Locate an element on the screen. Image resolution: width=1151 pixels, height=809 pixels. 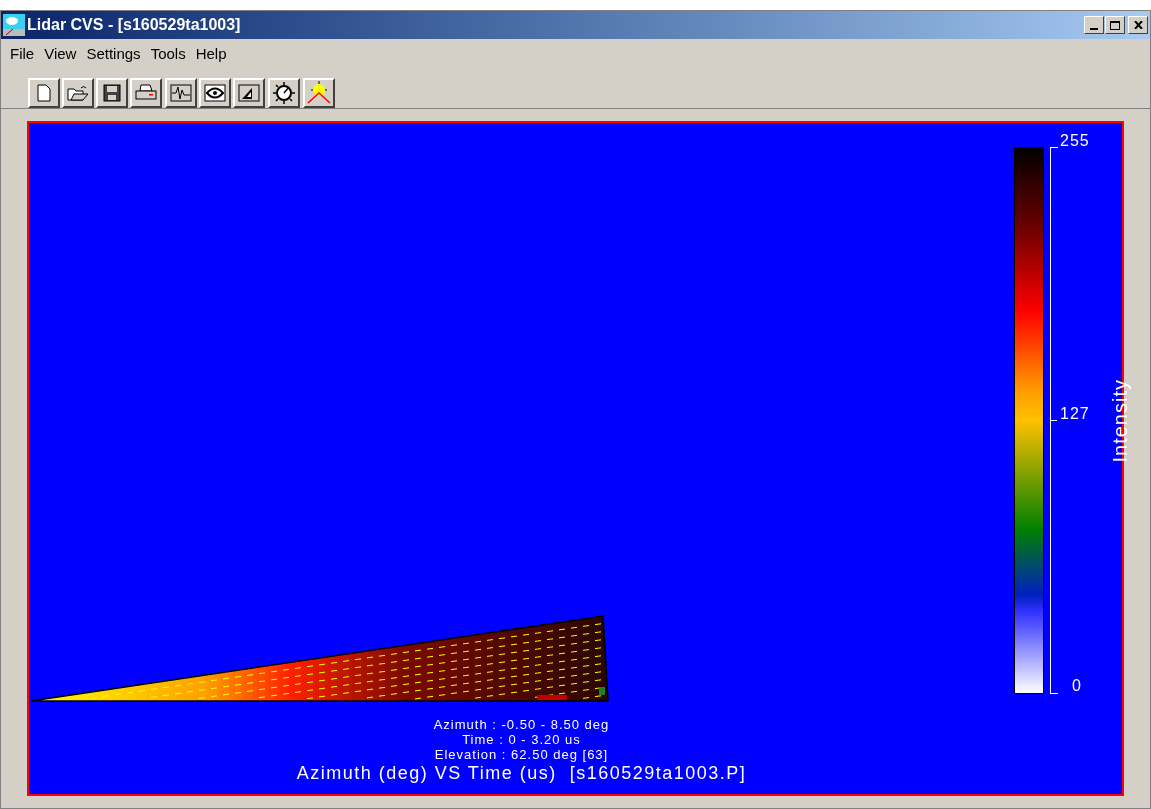
maximize-icon is located at coordinates (1115, 25).